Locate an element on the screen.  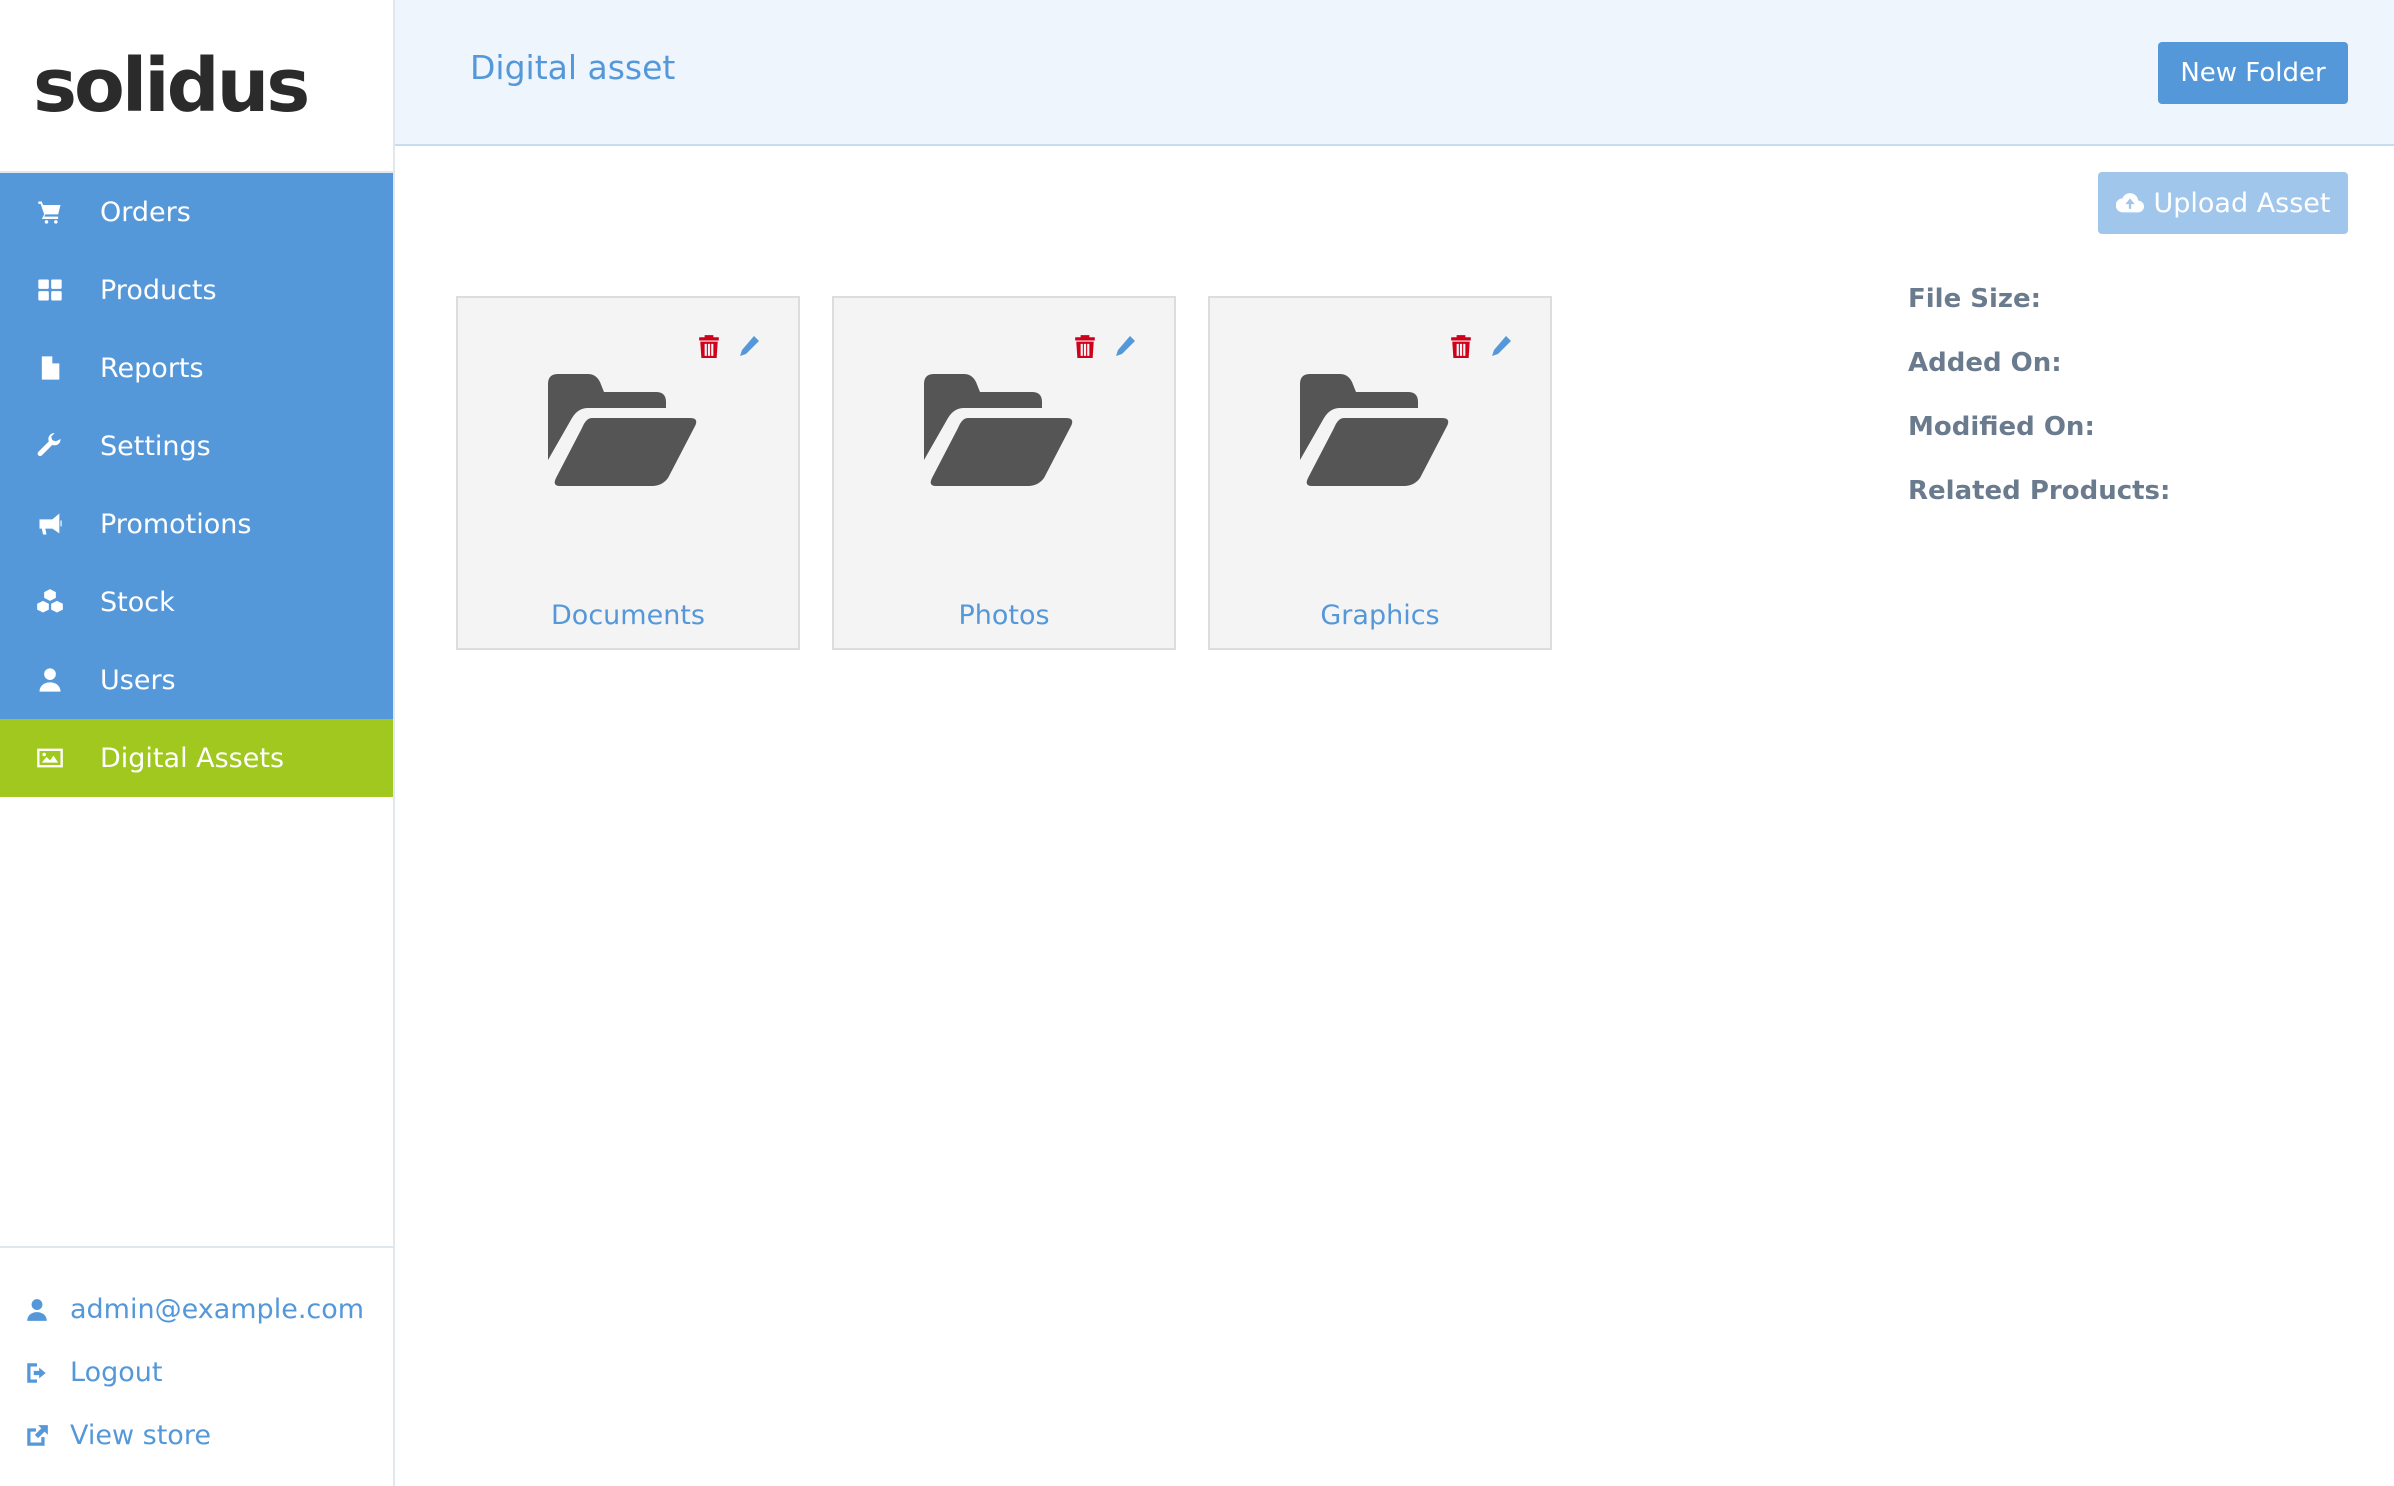
sidebar-item-reports: Reports is located at coordinates (196, 368).